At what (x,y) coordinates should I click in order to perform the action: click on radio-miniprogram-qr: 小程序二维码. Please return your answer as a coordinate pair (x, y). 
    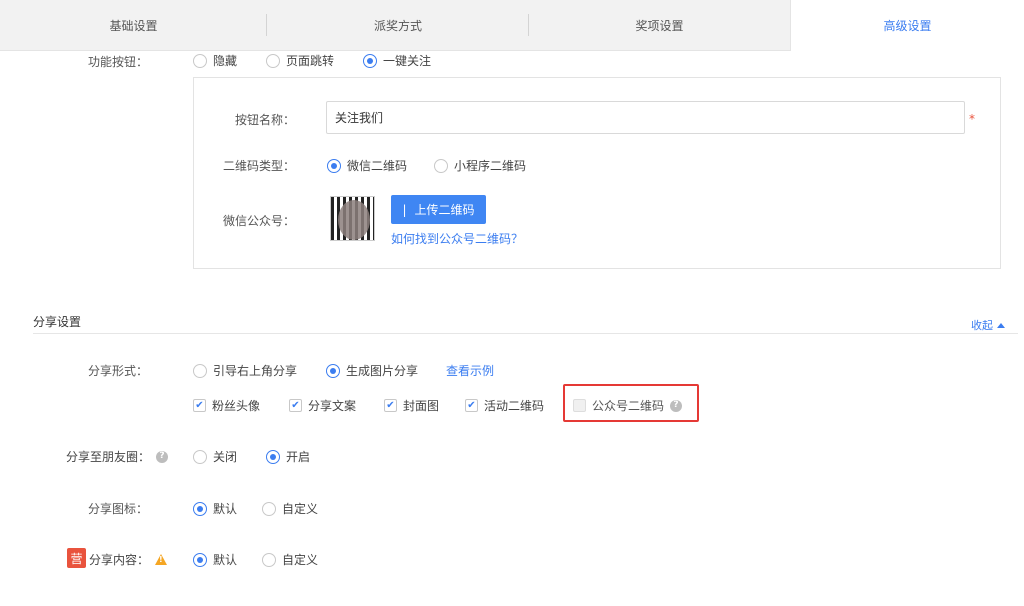
    Looking at the image, I should click on (480, 165).